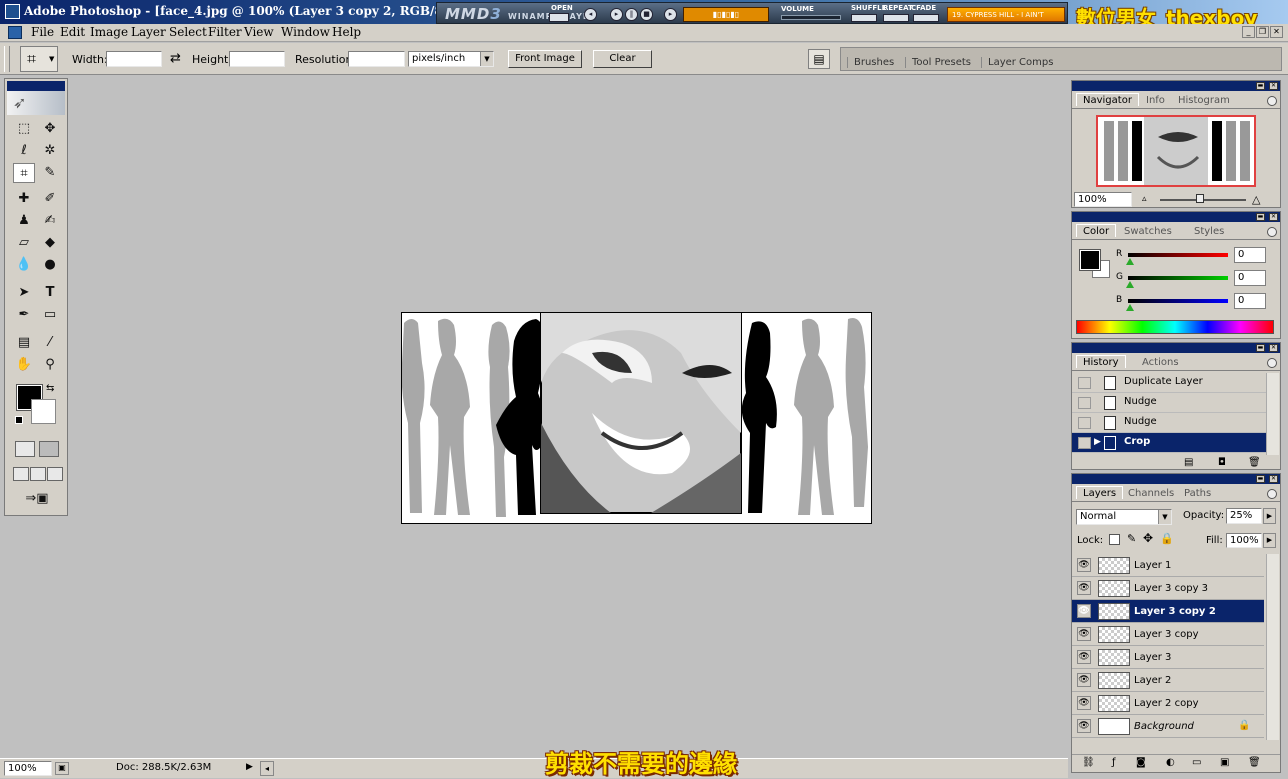 The image size is (1288, 779). What do you see at coordinates (24, 173) in the screenshot?
I see `crop-tool-icon: ⌗` at bounding box center [24, 173].